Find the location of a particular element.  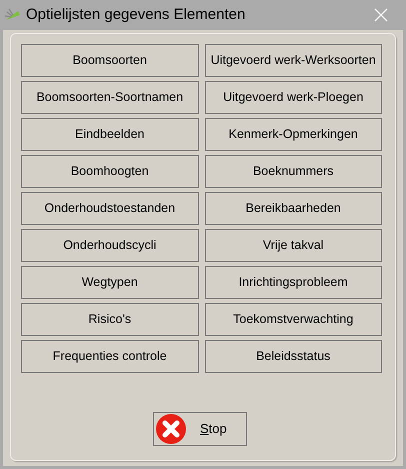

stop-button: Stop is located at coordinates (200, 429).